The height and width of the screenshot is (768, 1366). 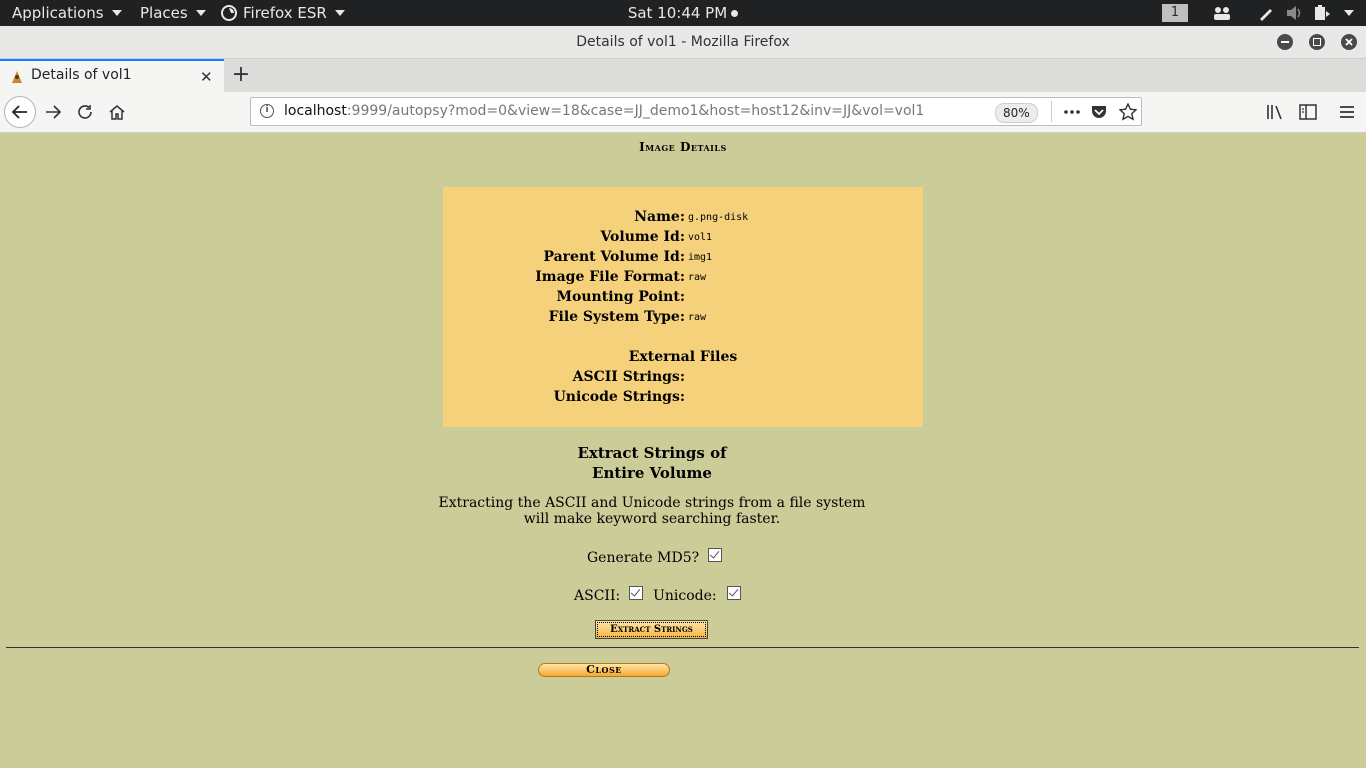 What do you see at coordinates (315, 111) in the screenshot?
I see `url-host: localhost` at bounding box center [315, 111].